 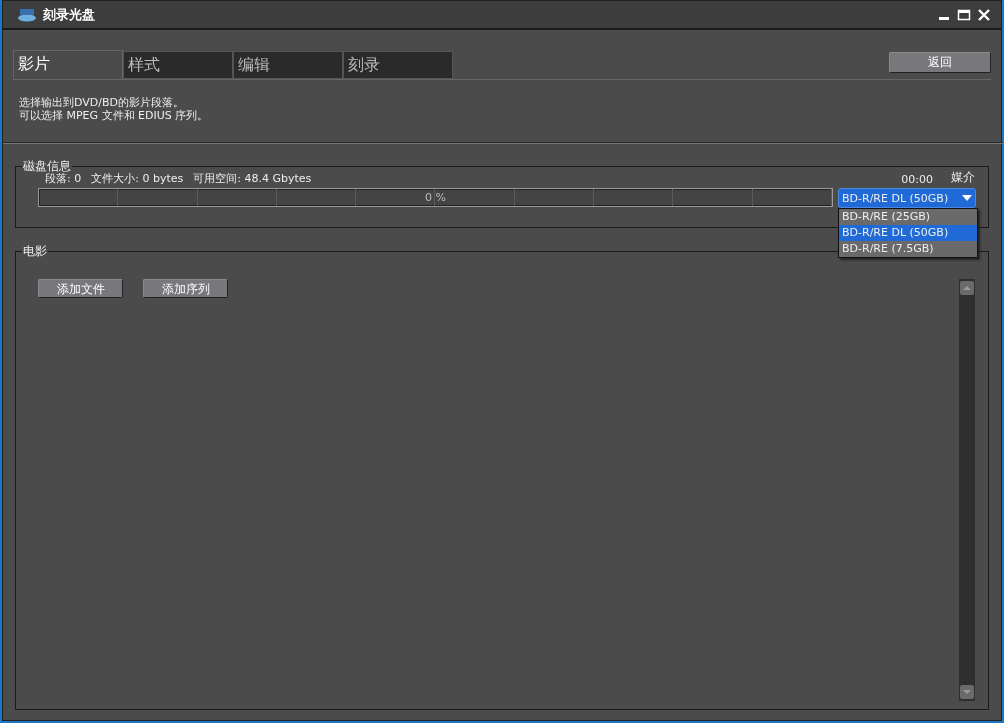 I want to click on panel-title: 电影, so click(x=35, y=251).